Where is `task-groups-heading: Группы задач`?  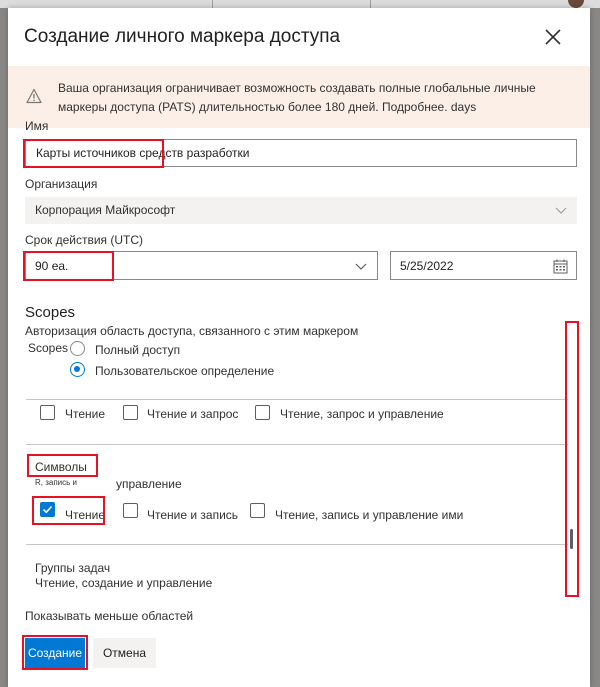
task-groups-heading: Группы задач is located at coordinates (73, 568).